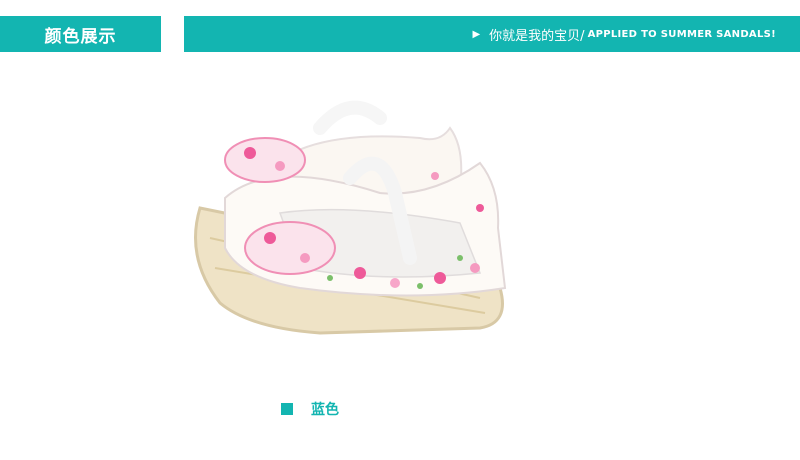 This screenshot has height=460, width=800. I want to click on play-arrow-icon: ▶, so click(476, 34).